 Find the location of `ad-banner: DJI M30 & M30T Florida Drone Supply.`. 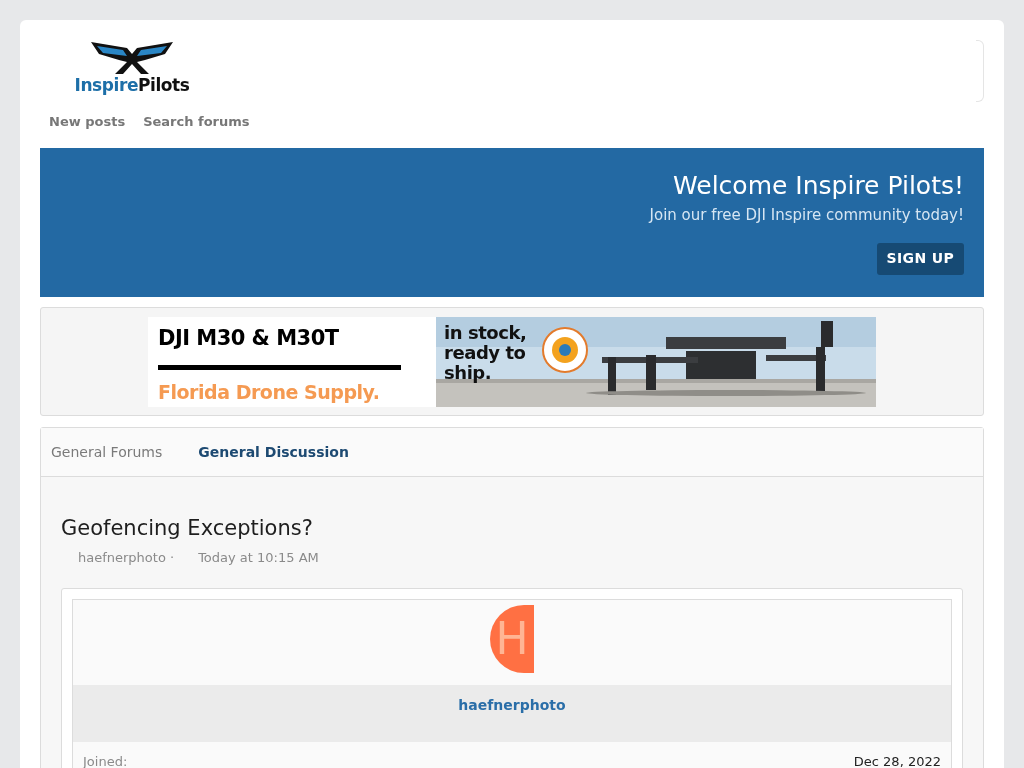

ad-banner: DJI M30 & M30T Florida Drone Supply. is located at coordinates (292, 361).